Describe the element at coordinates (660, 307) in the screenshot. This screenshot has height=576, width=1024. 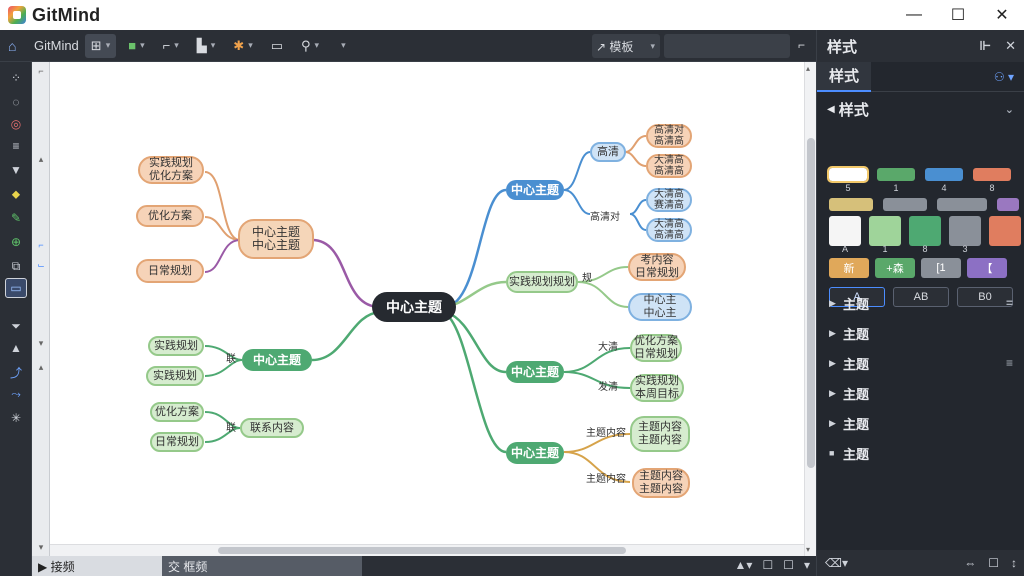
I see `leaf-node: 中心主 中心主` at that location.